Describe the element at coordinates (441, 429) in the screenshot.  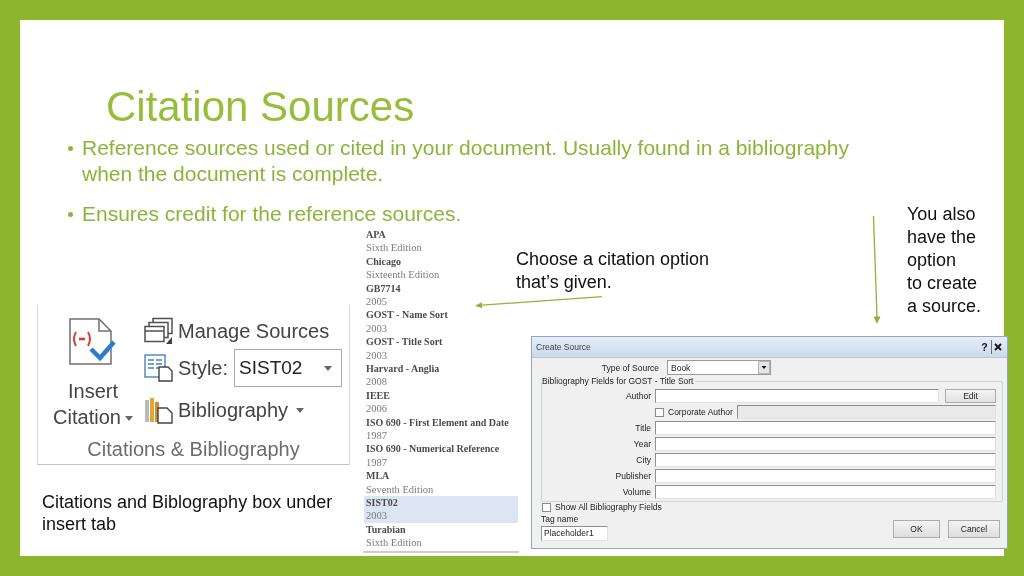
I see `style-option: ISO 690 - First Element and Date 1987` at that location.